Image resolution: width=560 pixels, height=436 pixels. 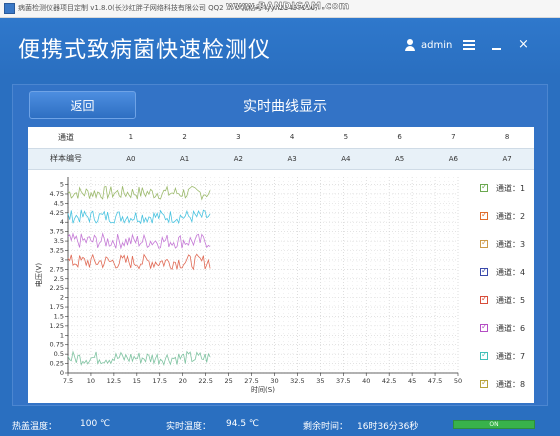 What do you see at coordinates (205, 381) in the screenshot?
I see `x-tick-label: 22.5` at bounding box center [205, 381].